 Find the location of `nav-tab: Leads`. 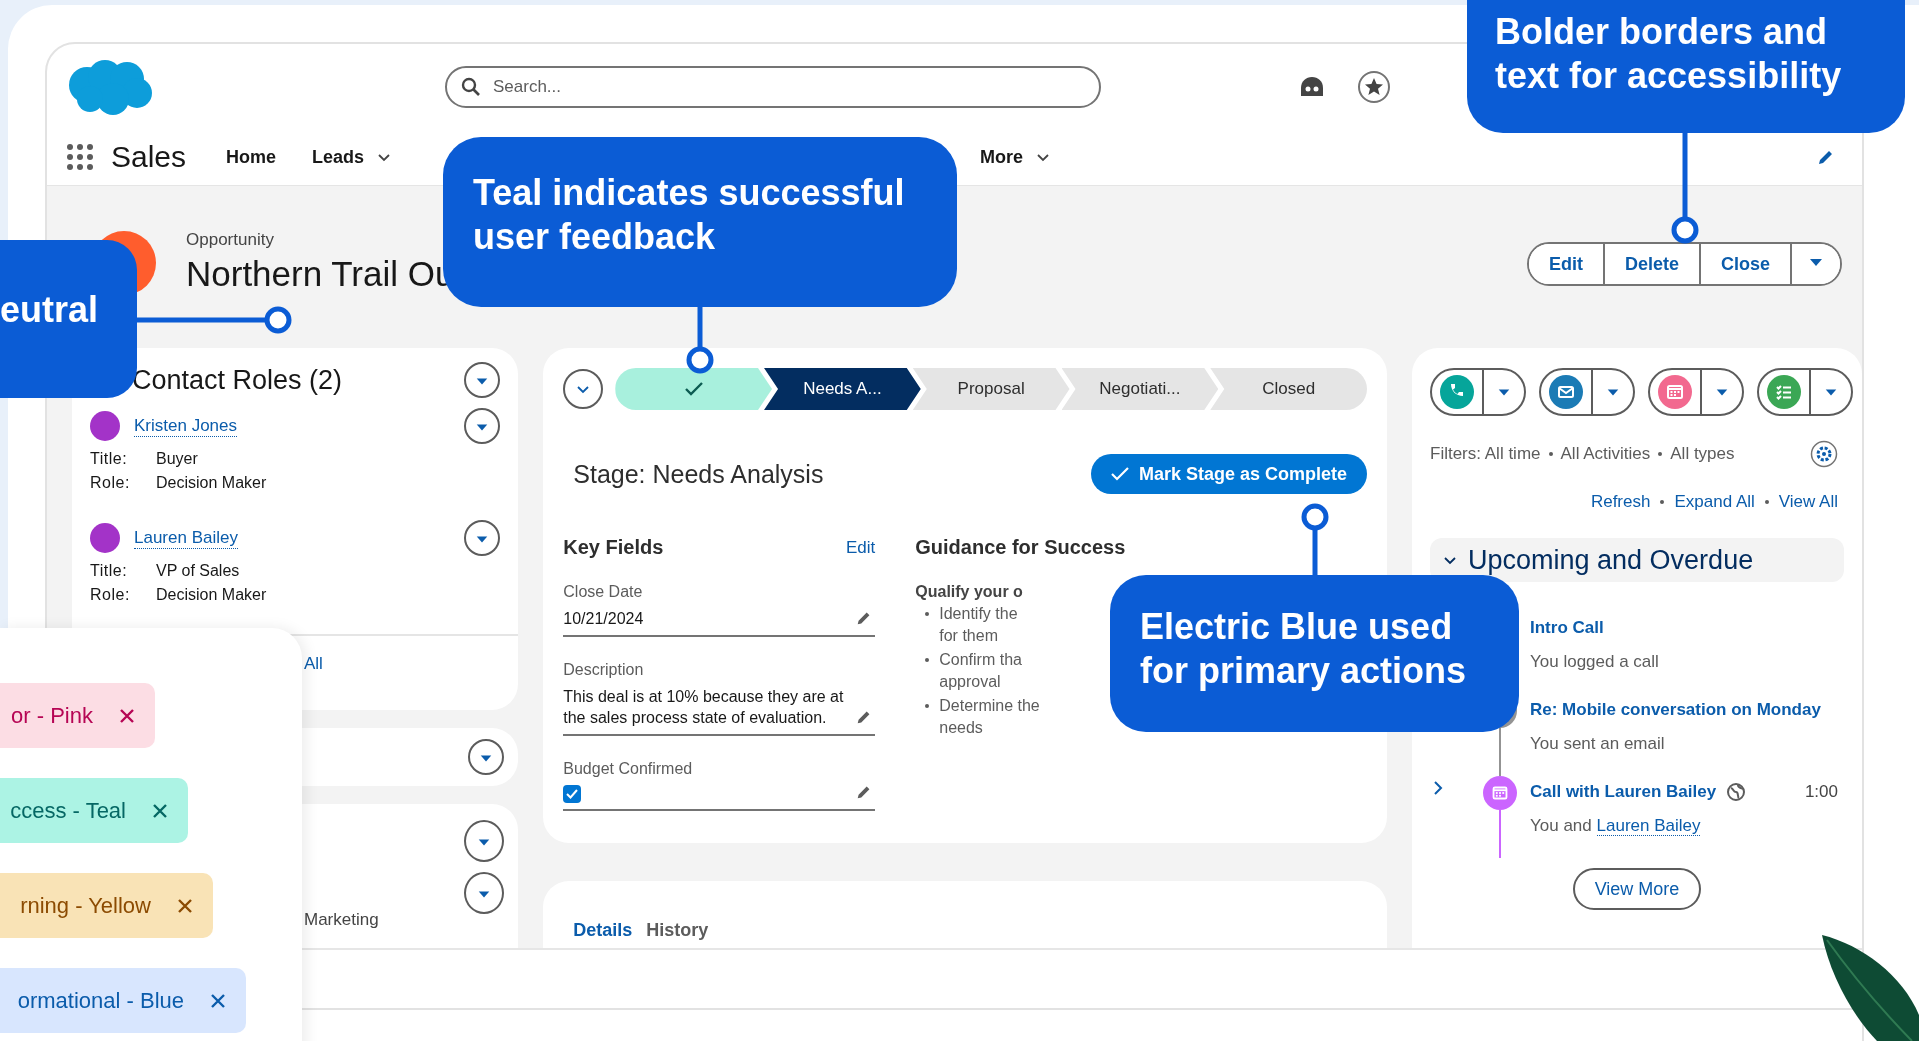

nav-tab: Leads is located at coordinates (352, 157).